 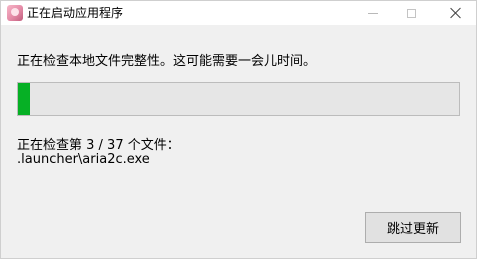 I want to click on close-icon, so click(x=456, y=13).